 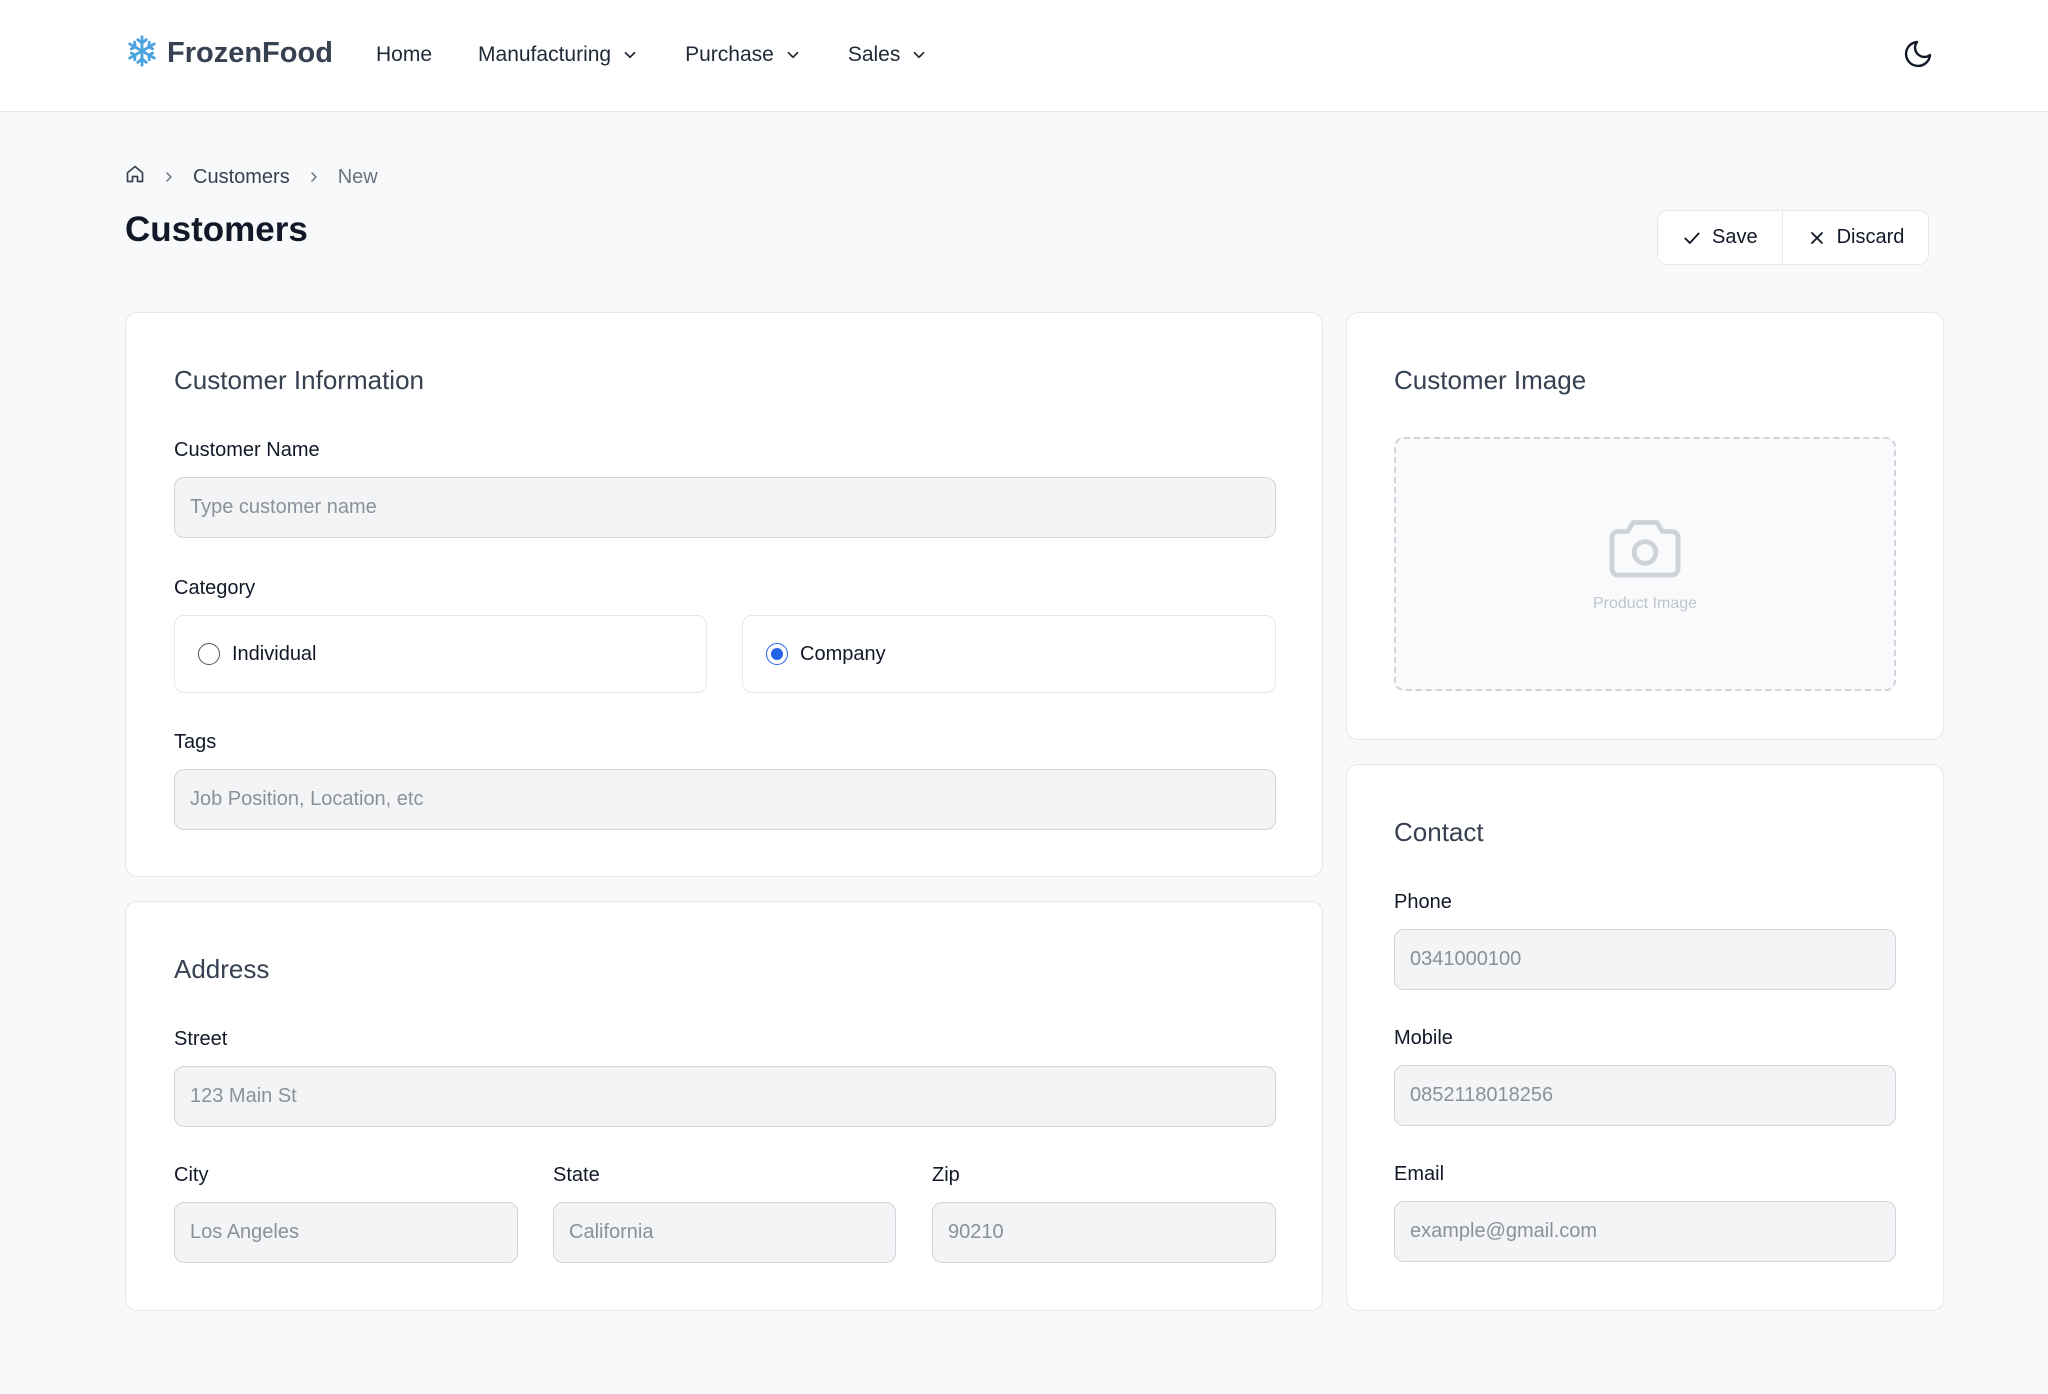 I want to click on breadcrumb: Customers New, so click(x=251, y=177).